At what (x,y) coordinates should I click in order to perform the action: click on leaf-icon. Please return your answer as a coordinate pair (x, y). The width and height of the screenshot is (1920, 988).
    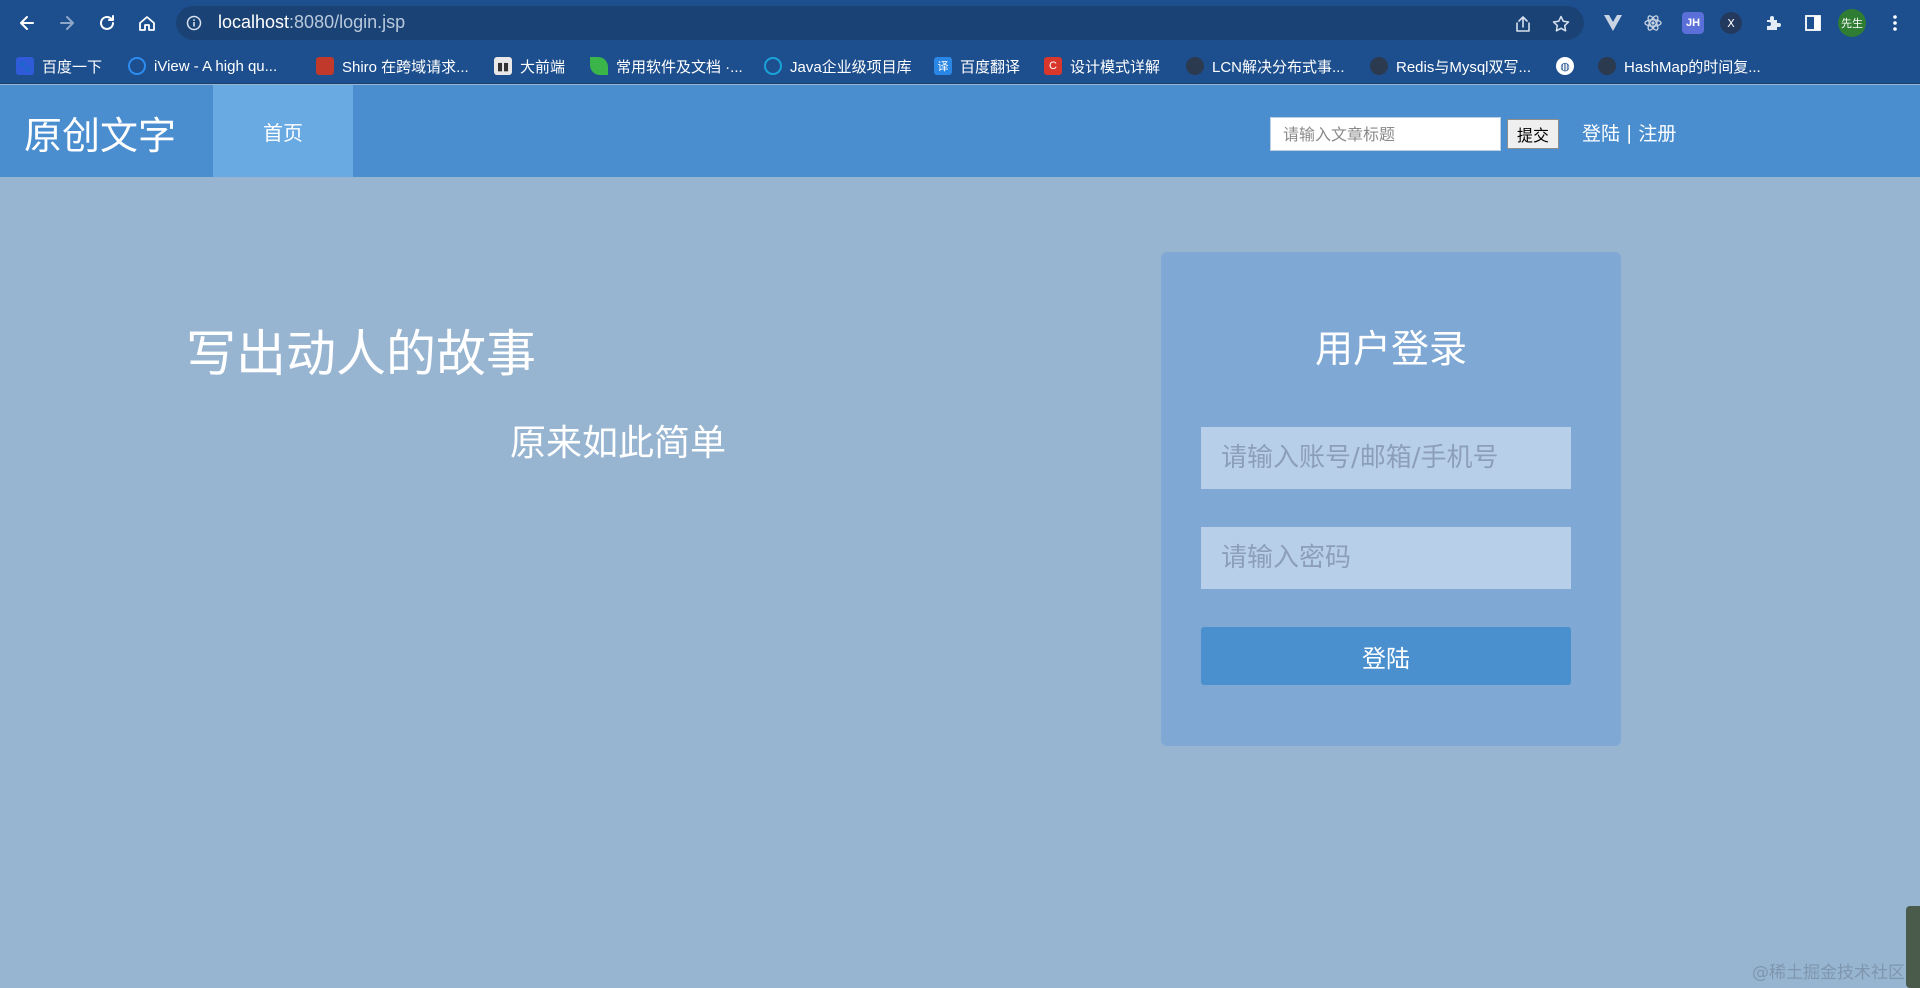
    Looking at the image, I should click on (599, 66).